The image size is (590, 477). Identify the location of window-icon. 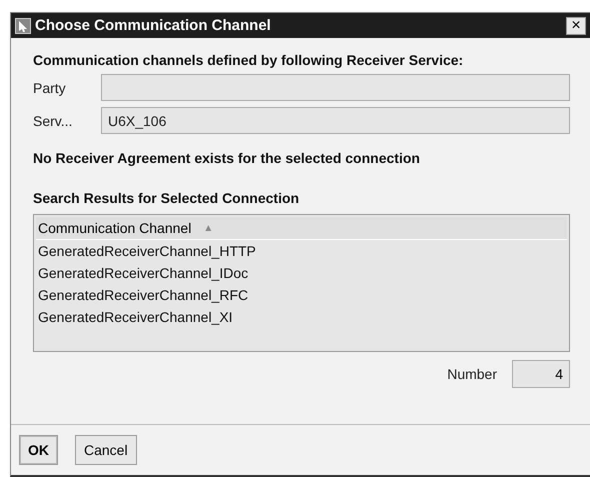
(23, 26).